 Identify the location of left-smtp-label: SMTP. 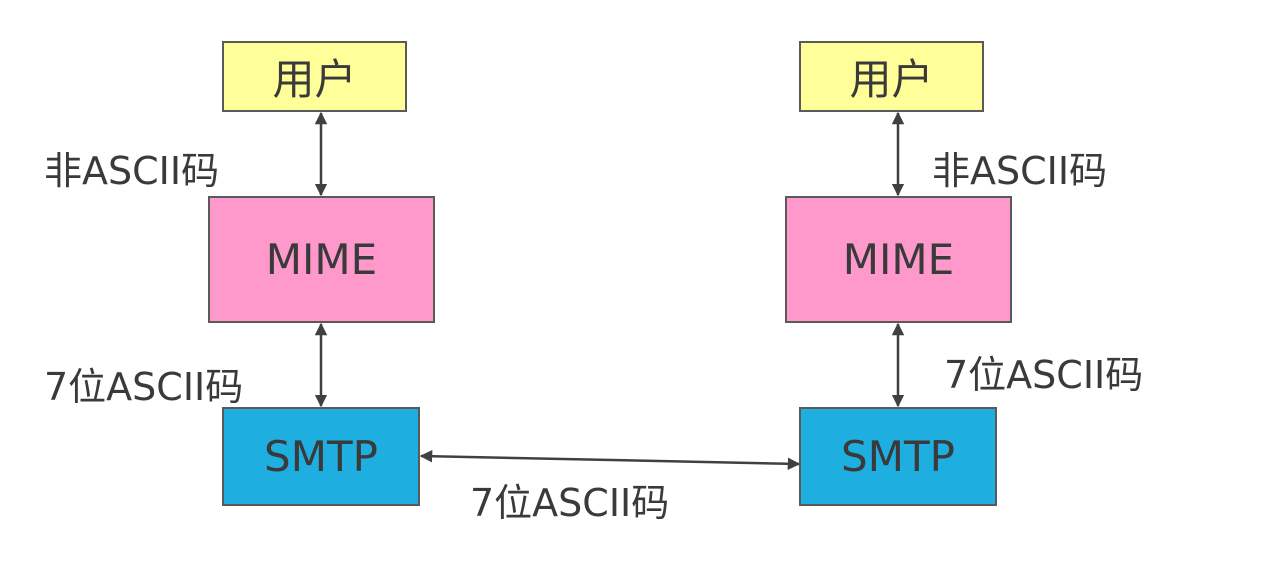
(321, 456).